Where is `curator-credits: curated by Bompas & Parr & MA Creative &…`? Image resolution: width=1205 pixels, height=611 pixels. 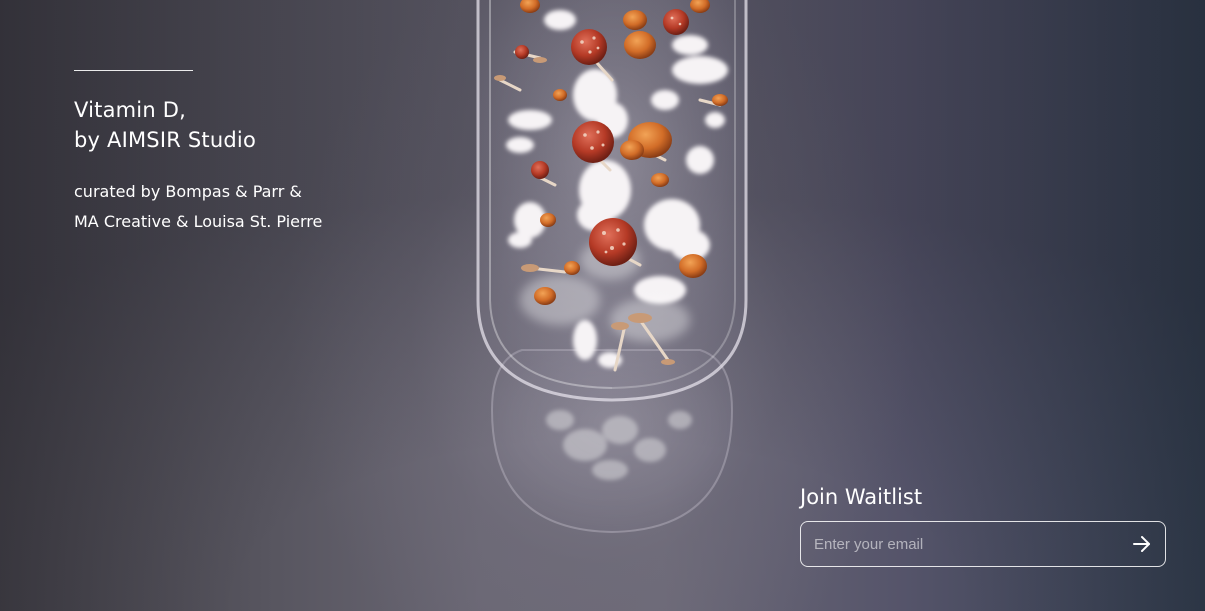
curator-credits: curated by Bompas & Parr & MA Creative &… is located at coordinates (234, 207).